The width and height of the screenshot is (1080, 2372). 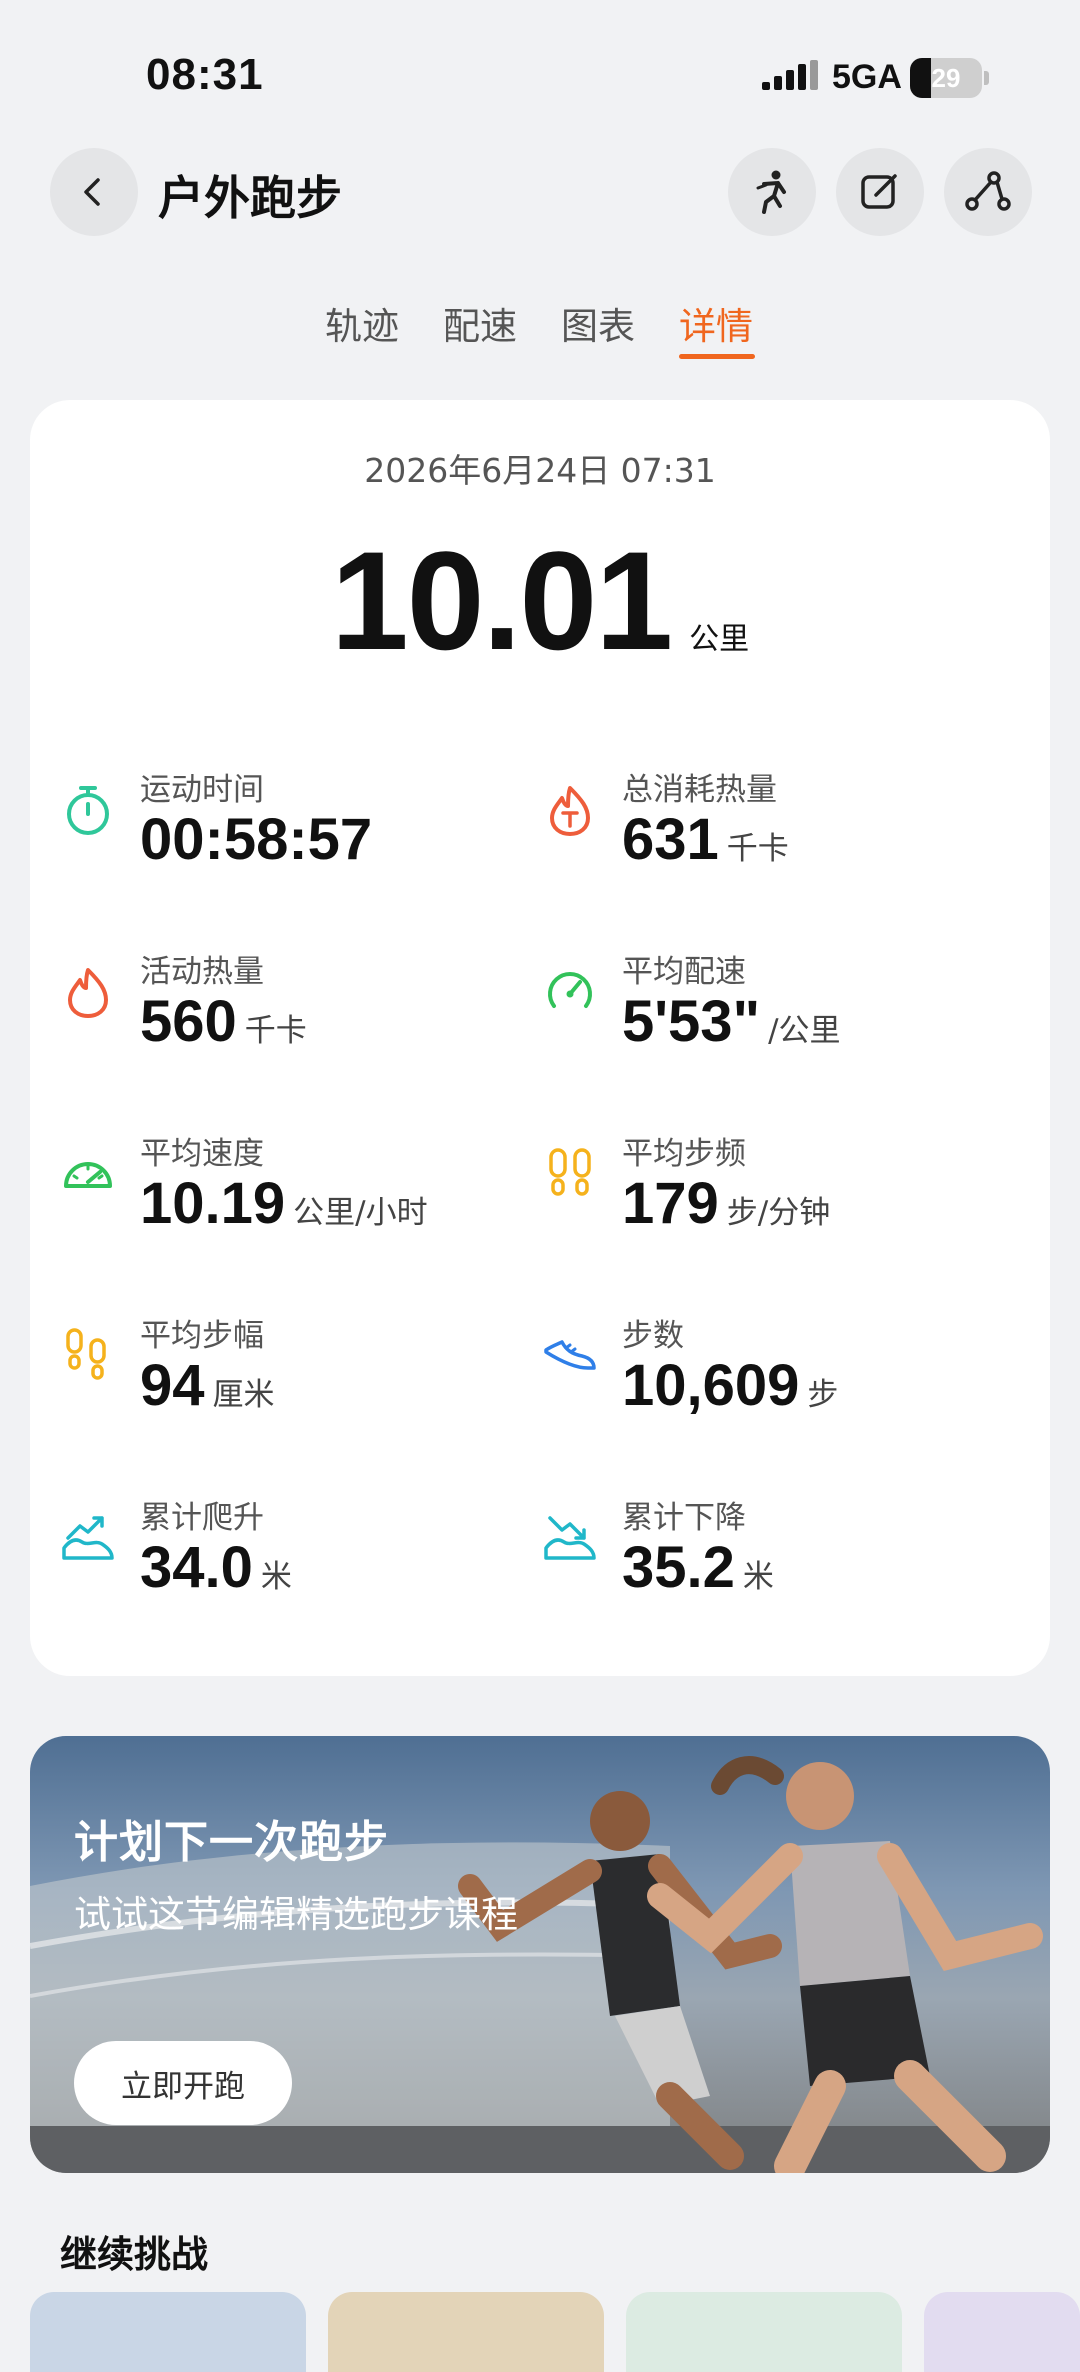 I want to click on metric-value: 631, so click(x=670, y=839).